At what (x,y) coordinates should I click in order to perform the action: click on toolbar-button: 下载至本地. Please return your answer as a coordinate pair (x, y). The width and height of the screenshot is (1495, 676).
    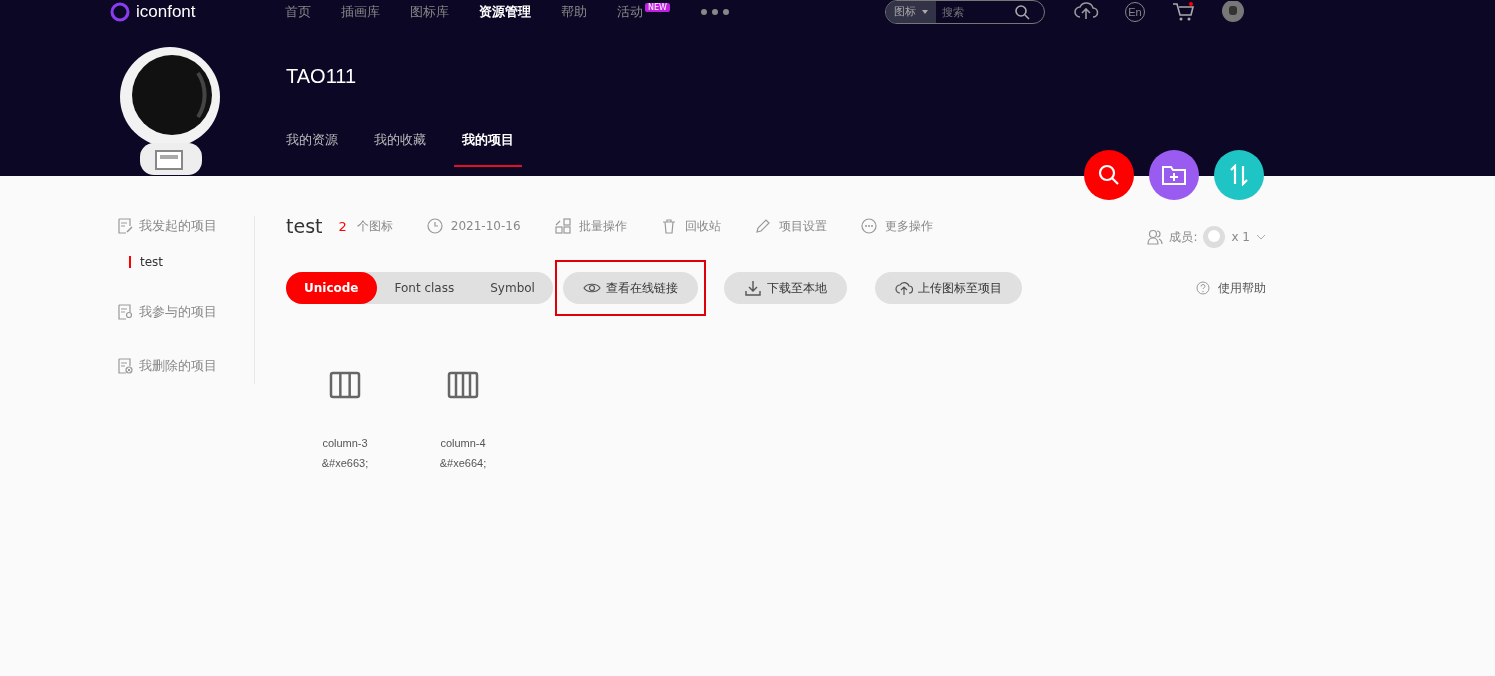
    Looking at the image, I should click on (785, 288).